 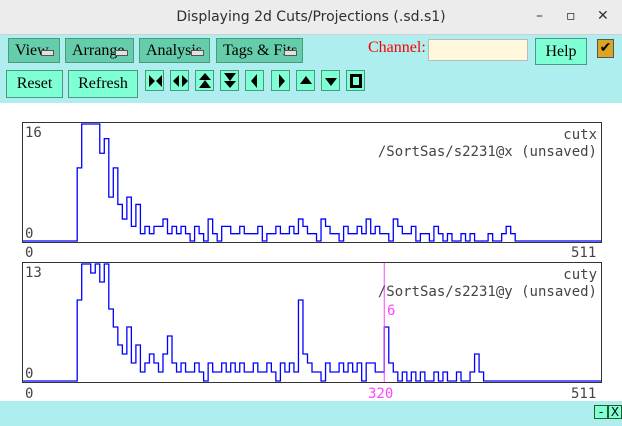 I want to click on arrange-menu: Arrange, so click(x=99, y=50).